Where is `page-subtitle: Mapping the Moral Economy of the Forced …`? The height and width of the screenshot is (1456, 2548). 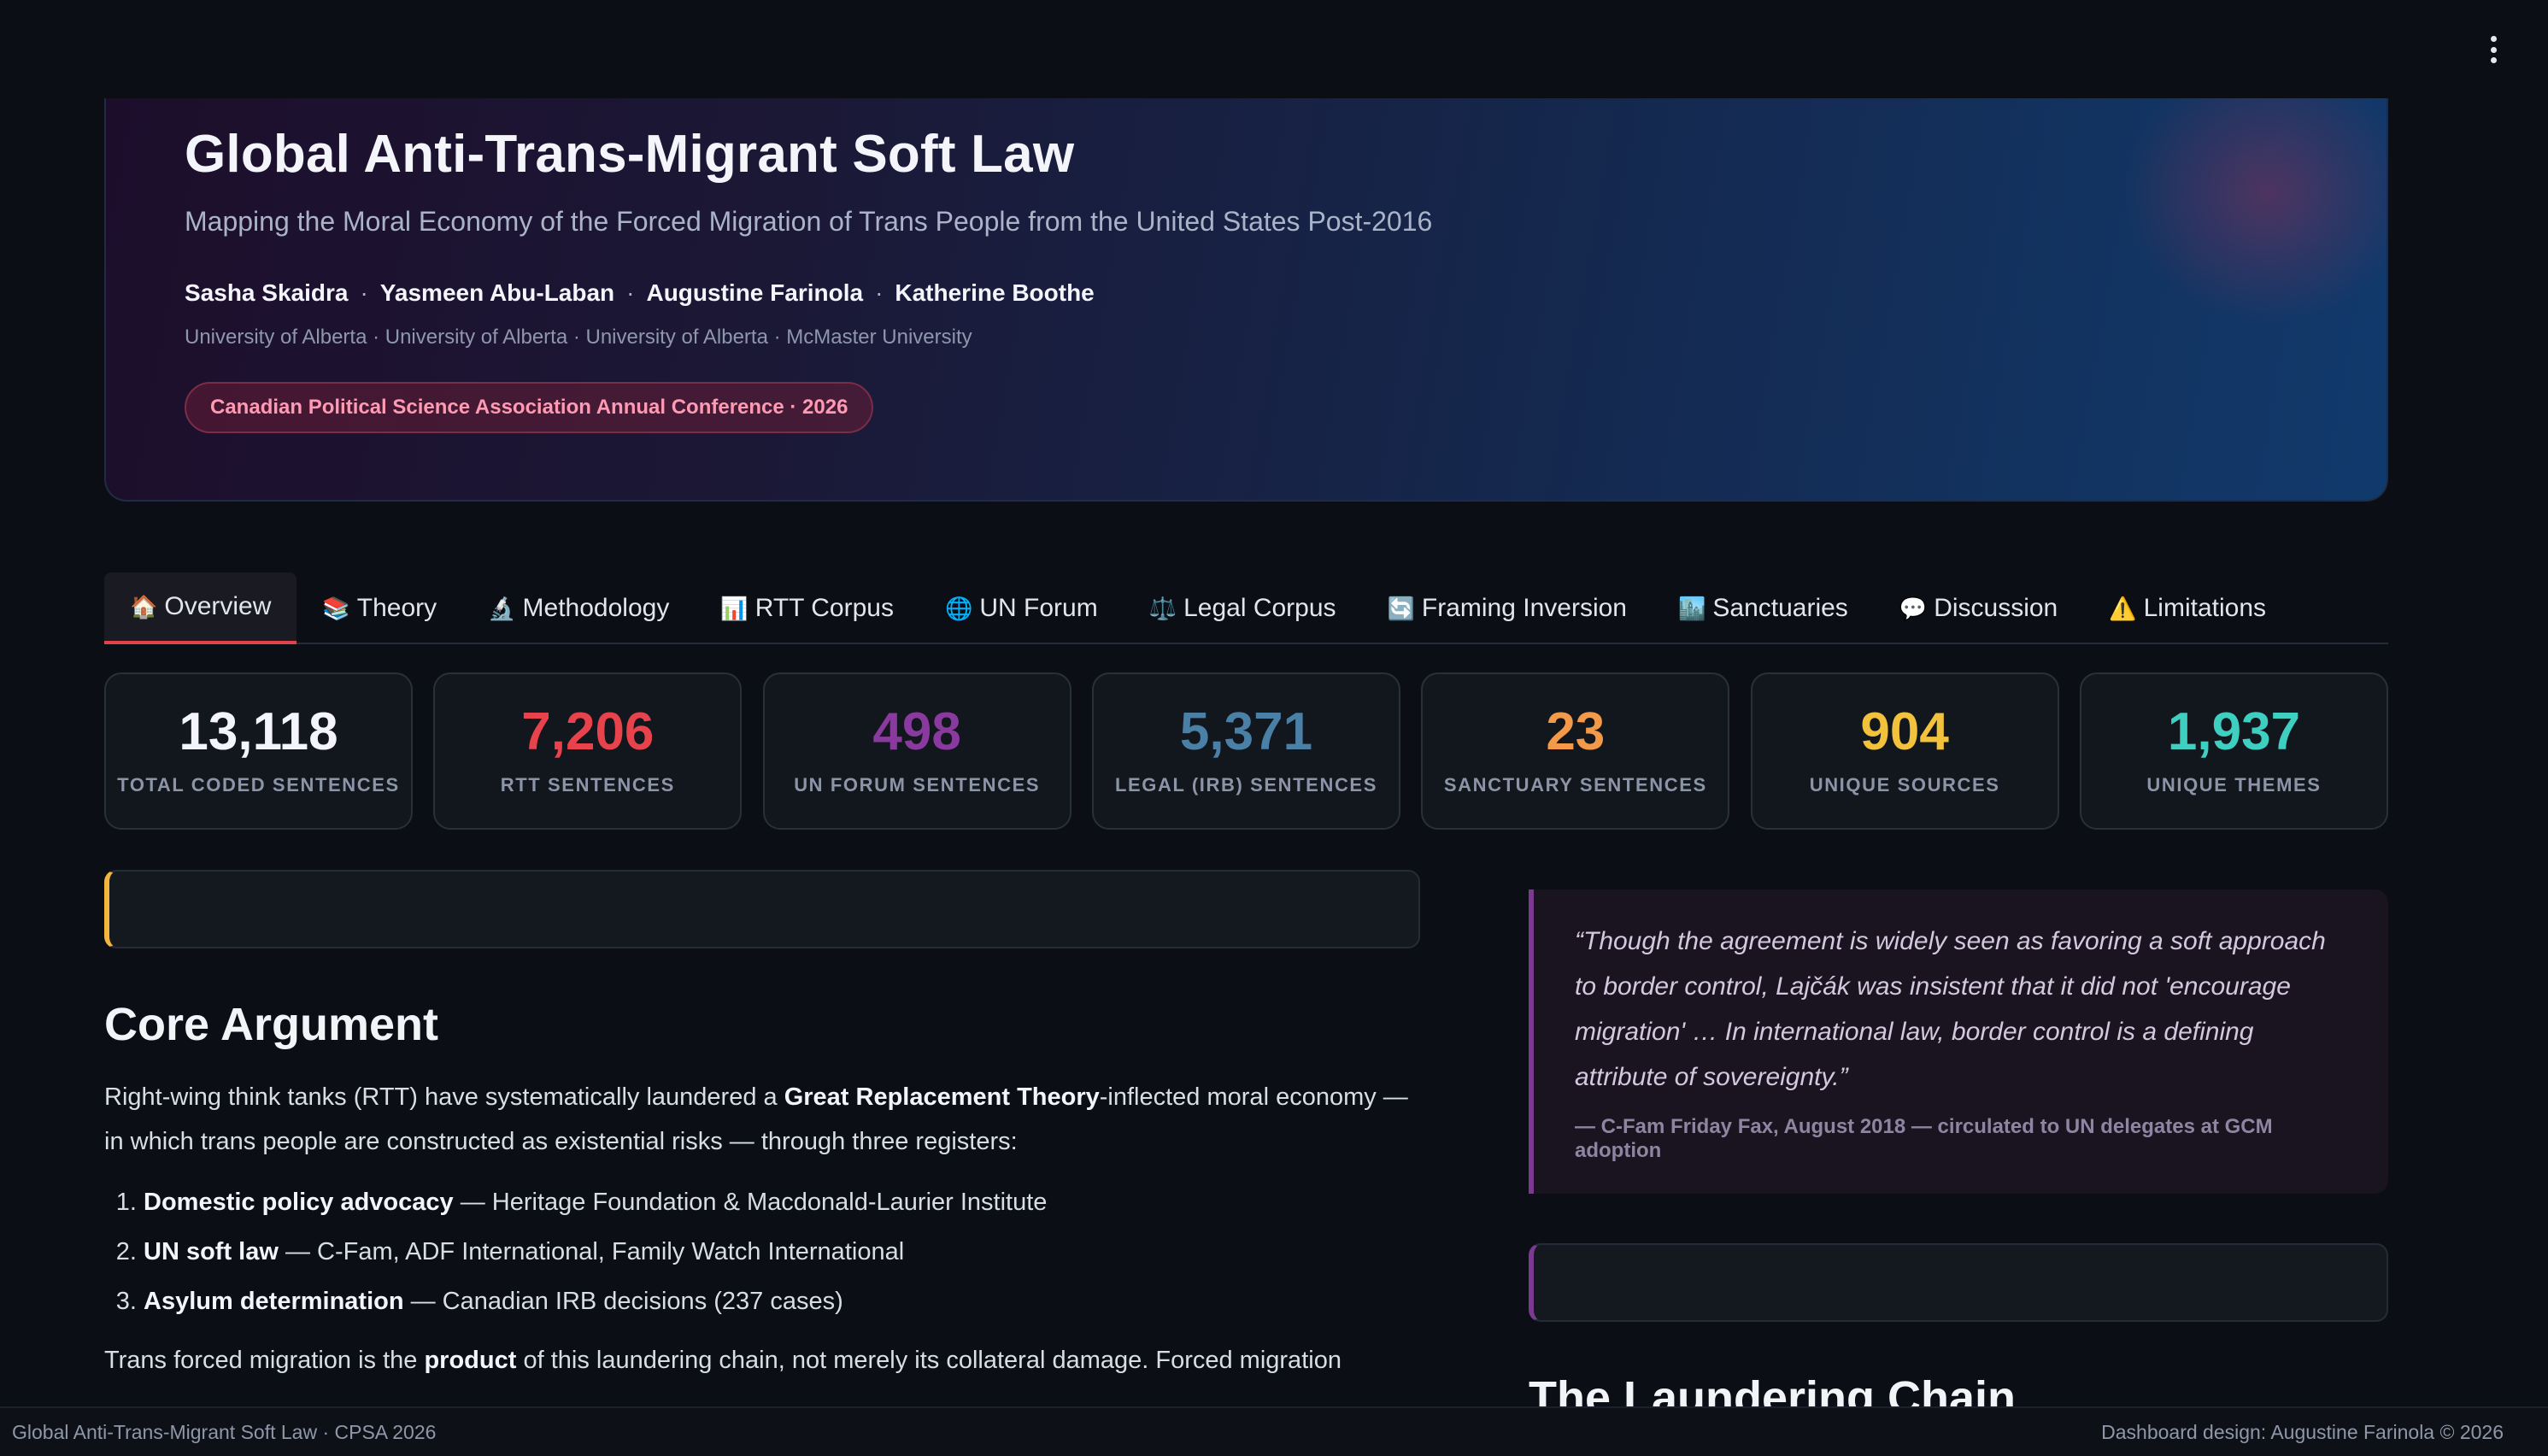
page-subtitle: Mapping the Moral Economy of the Forced … is located at coordinates (809, 222).